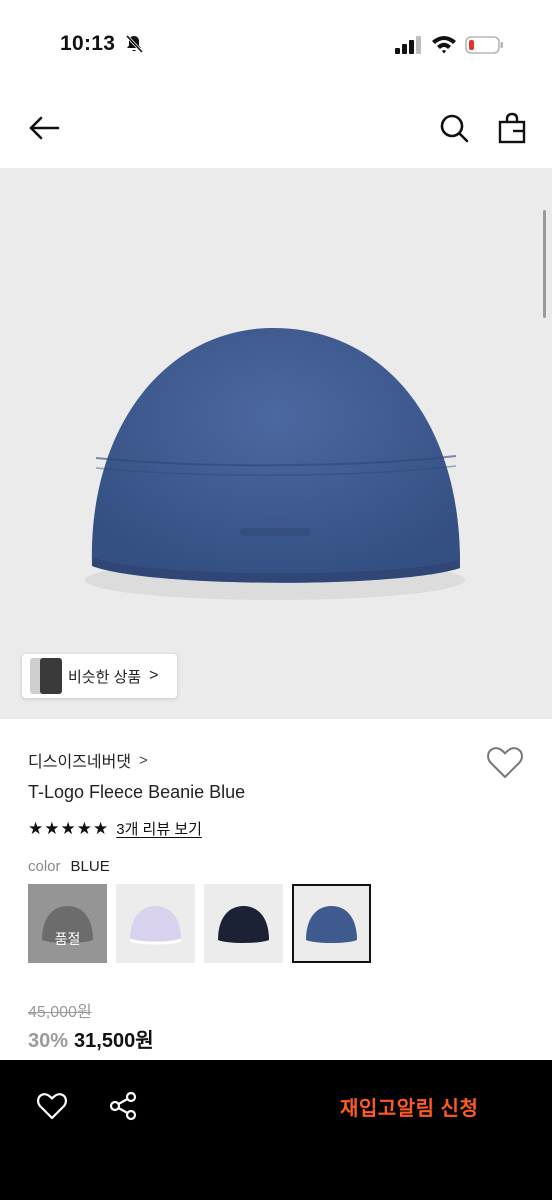 This screenshot has height=1200, width=552. What do you see at coordinates (115, 828) in the screenshot?
I see `rating-row: ★ ★ ★ ★ ★ 3개 리뷰 보기` at bounding box center [115, 828].